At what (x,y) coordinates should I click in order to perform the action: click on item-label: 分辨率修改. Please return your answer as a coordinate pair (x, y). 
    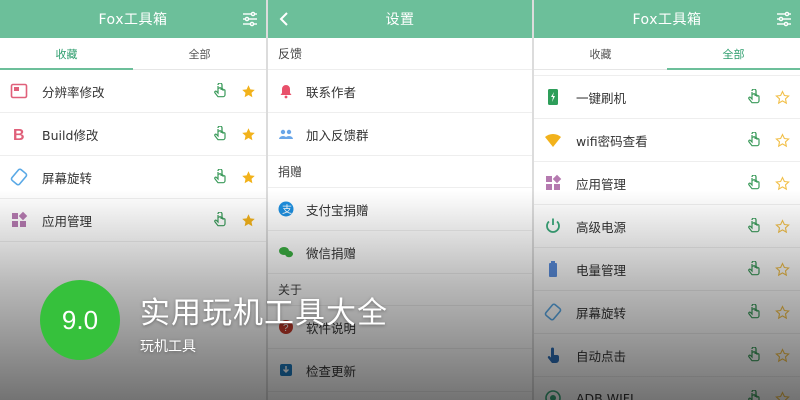
    Looking at the image, I should click on (73, 92).